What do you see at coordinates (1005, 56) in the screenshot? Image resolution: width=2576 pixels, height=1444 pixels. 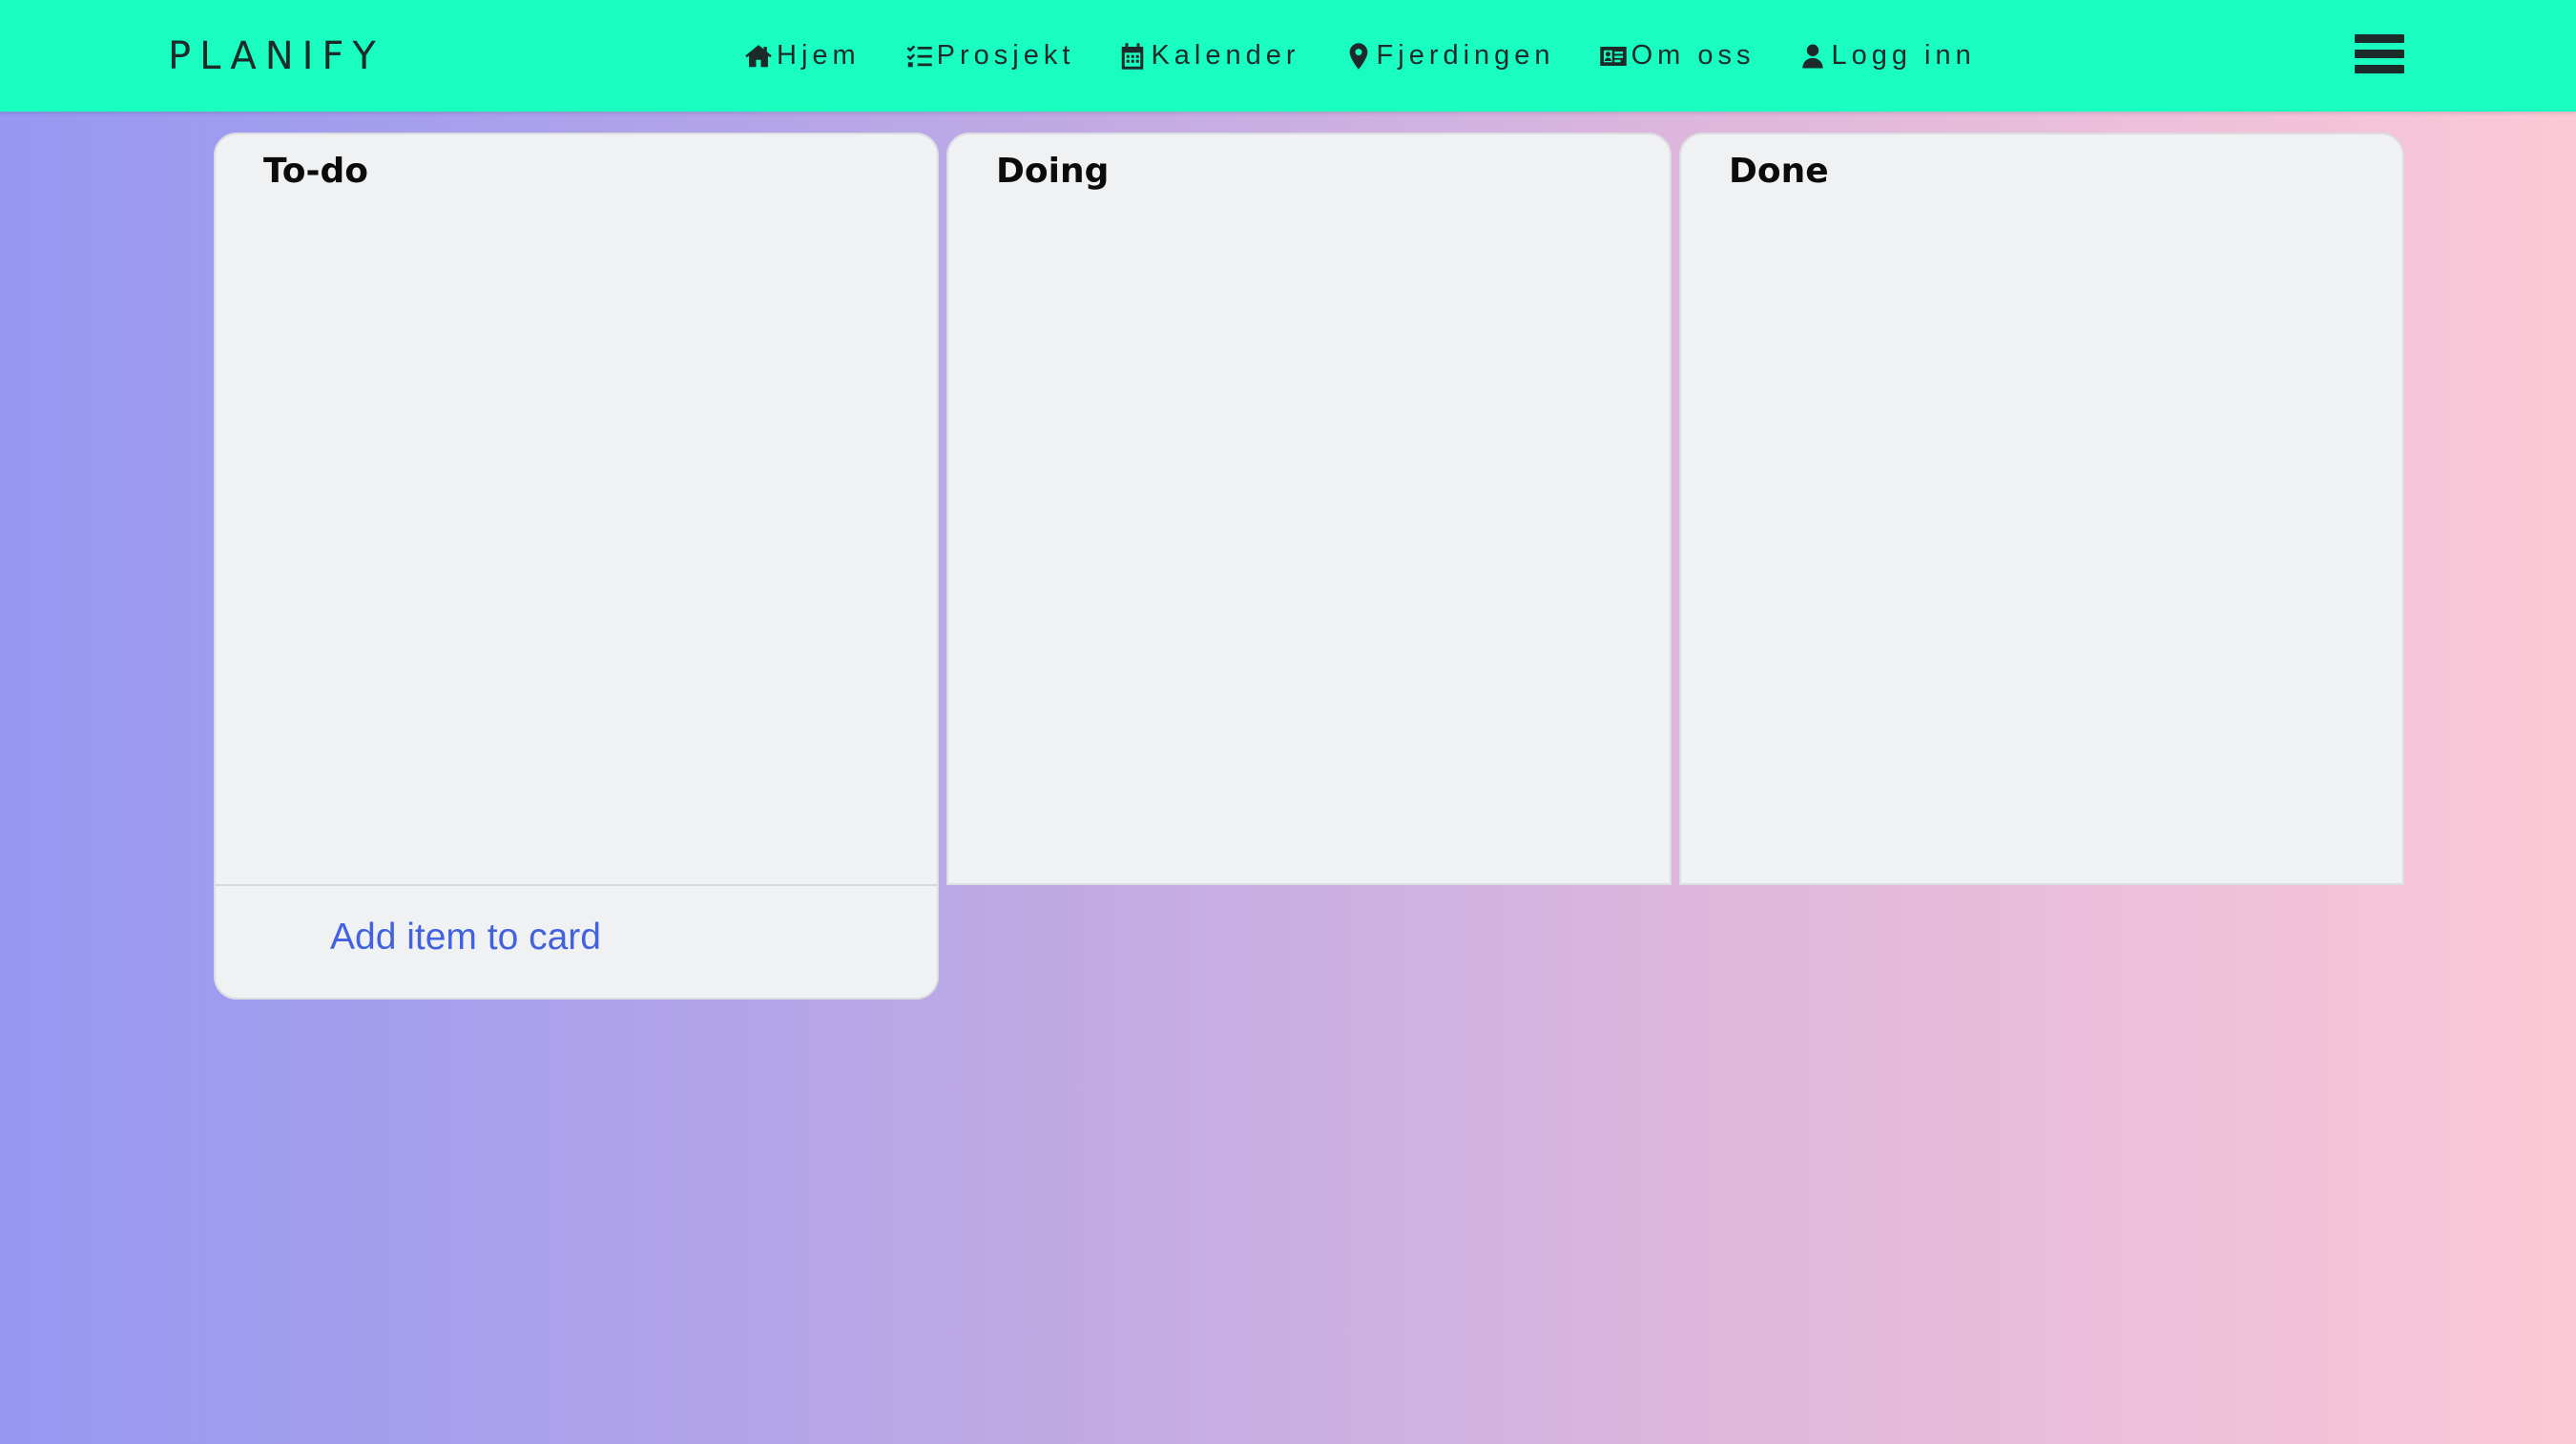 I see `nav-label: Prosjekt` at bounding box center [1005, 56].